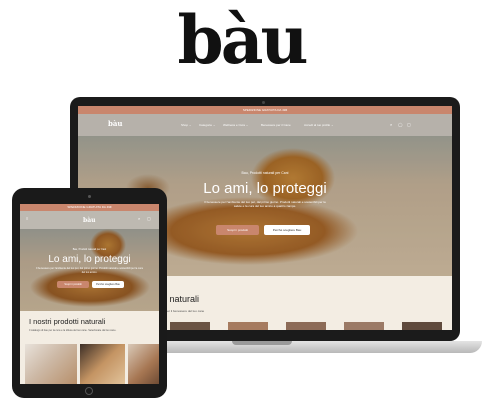 This screenshot has width=483, height=399. I want to click on brand-logo: bàu, so click(243, 40).